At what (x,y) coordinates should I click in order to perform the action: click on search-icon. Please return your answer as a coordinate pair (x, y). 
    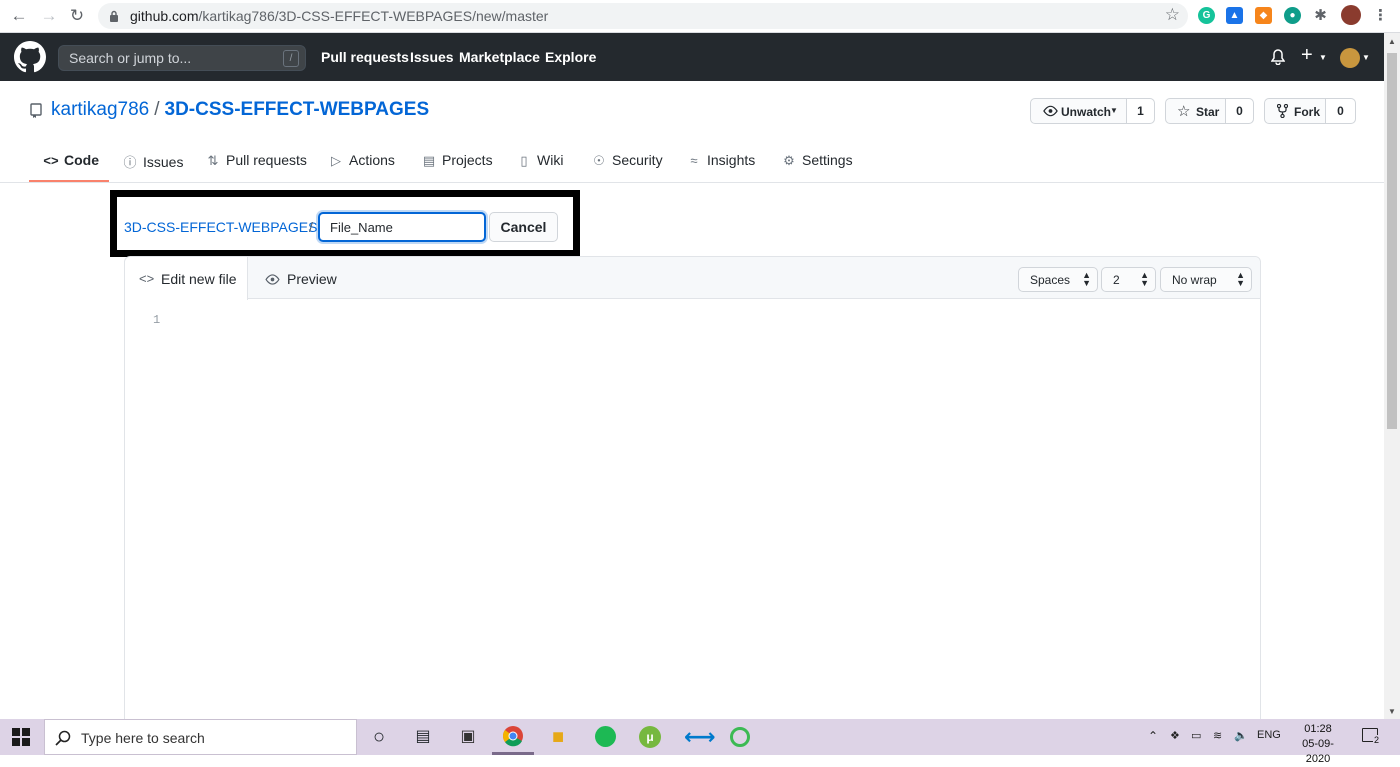
    Looking at the image, I should click on (63, 738).